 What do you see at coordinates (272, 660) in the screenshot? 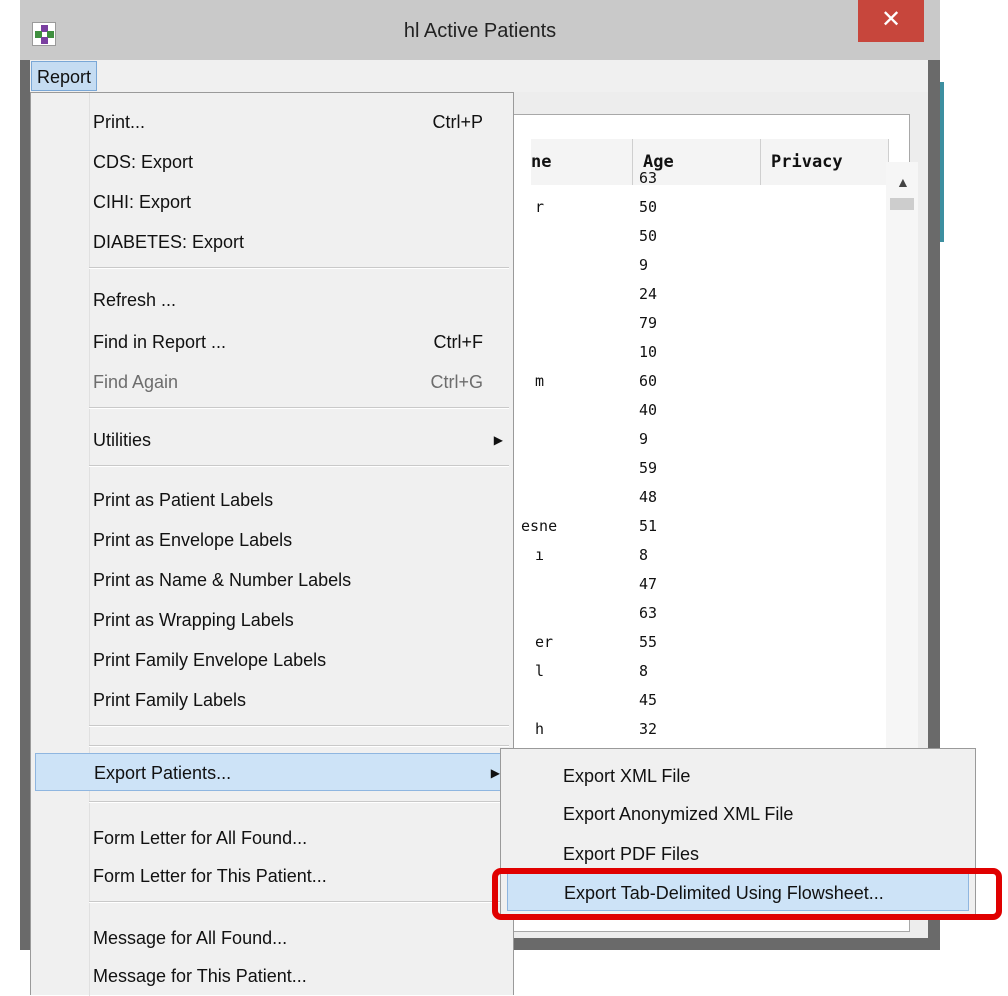
I see `menu-item-print-family-envelope-labels: Print Family Envelope Labels` at bounding box center [272, 660].